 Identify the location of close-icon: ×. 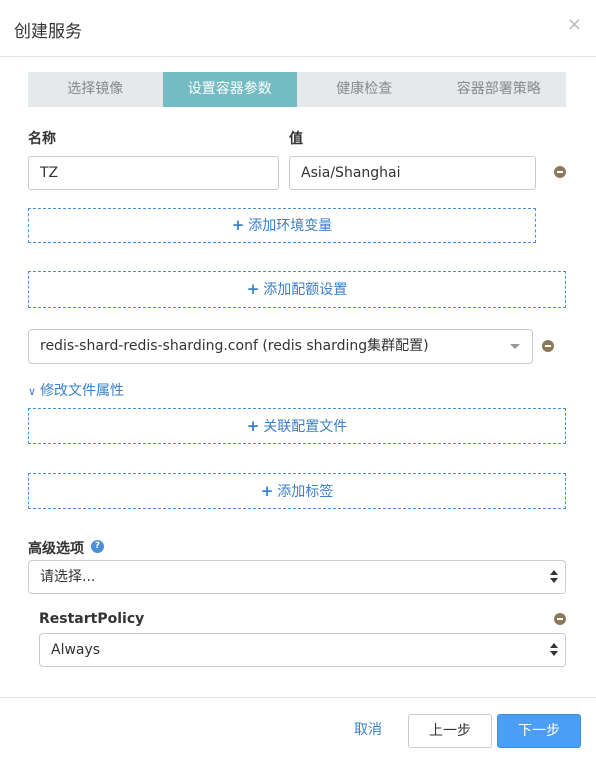
(574, 25).